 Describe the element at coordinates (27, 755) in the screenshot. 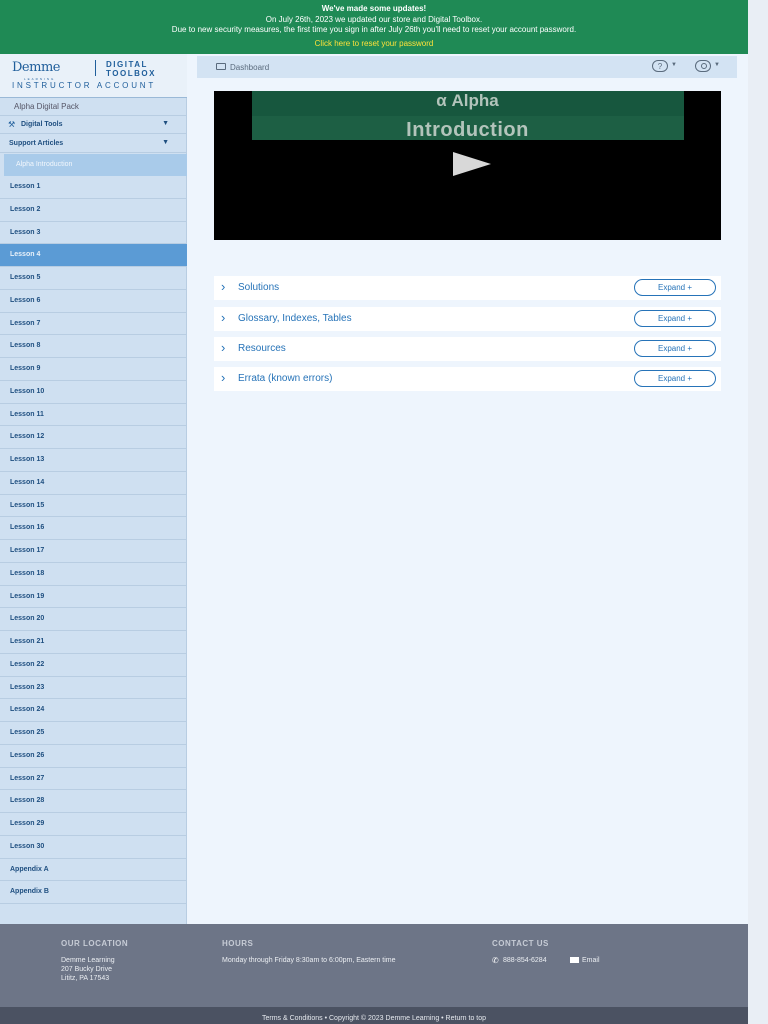

I see `lesson-label: Lesson 26` at that location.